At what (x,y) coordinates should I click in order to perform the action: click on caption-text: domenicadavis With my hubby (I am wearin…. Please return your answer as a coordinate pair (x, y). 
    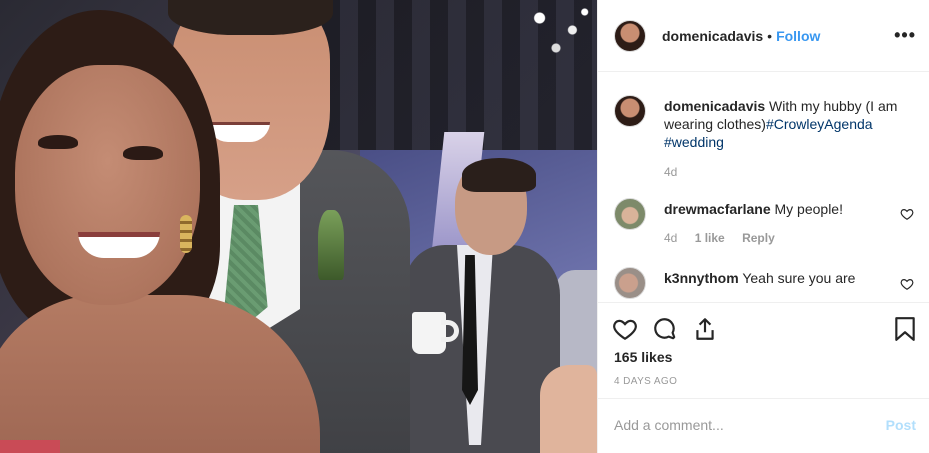
    Looking at the image, I should click on (784, 124).